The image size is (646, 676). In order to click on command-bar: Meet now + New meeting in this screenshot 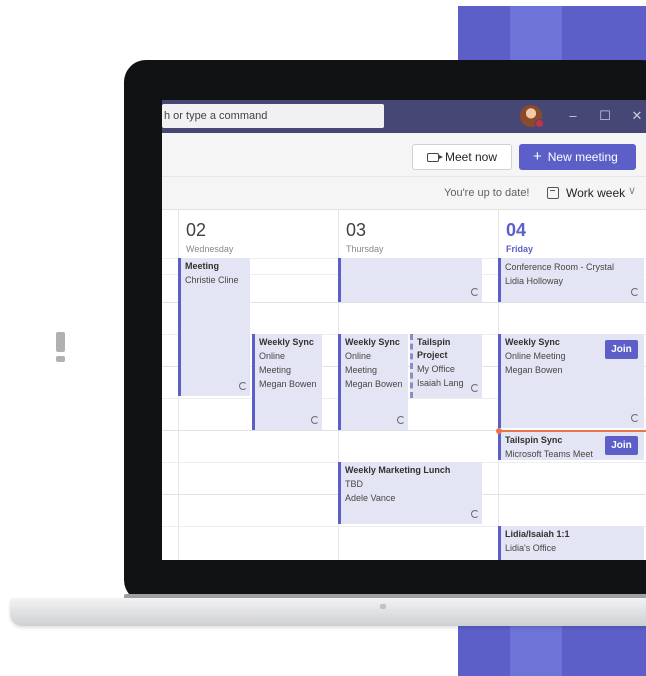, I will do `click(404, 155)`.